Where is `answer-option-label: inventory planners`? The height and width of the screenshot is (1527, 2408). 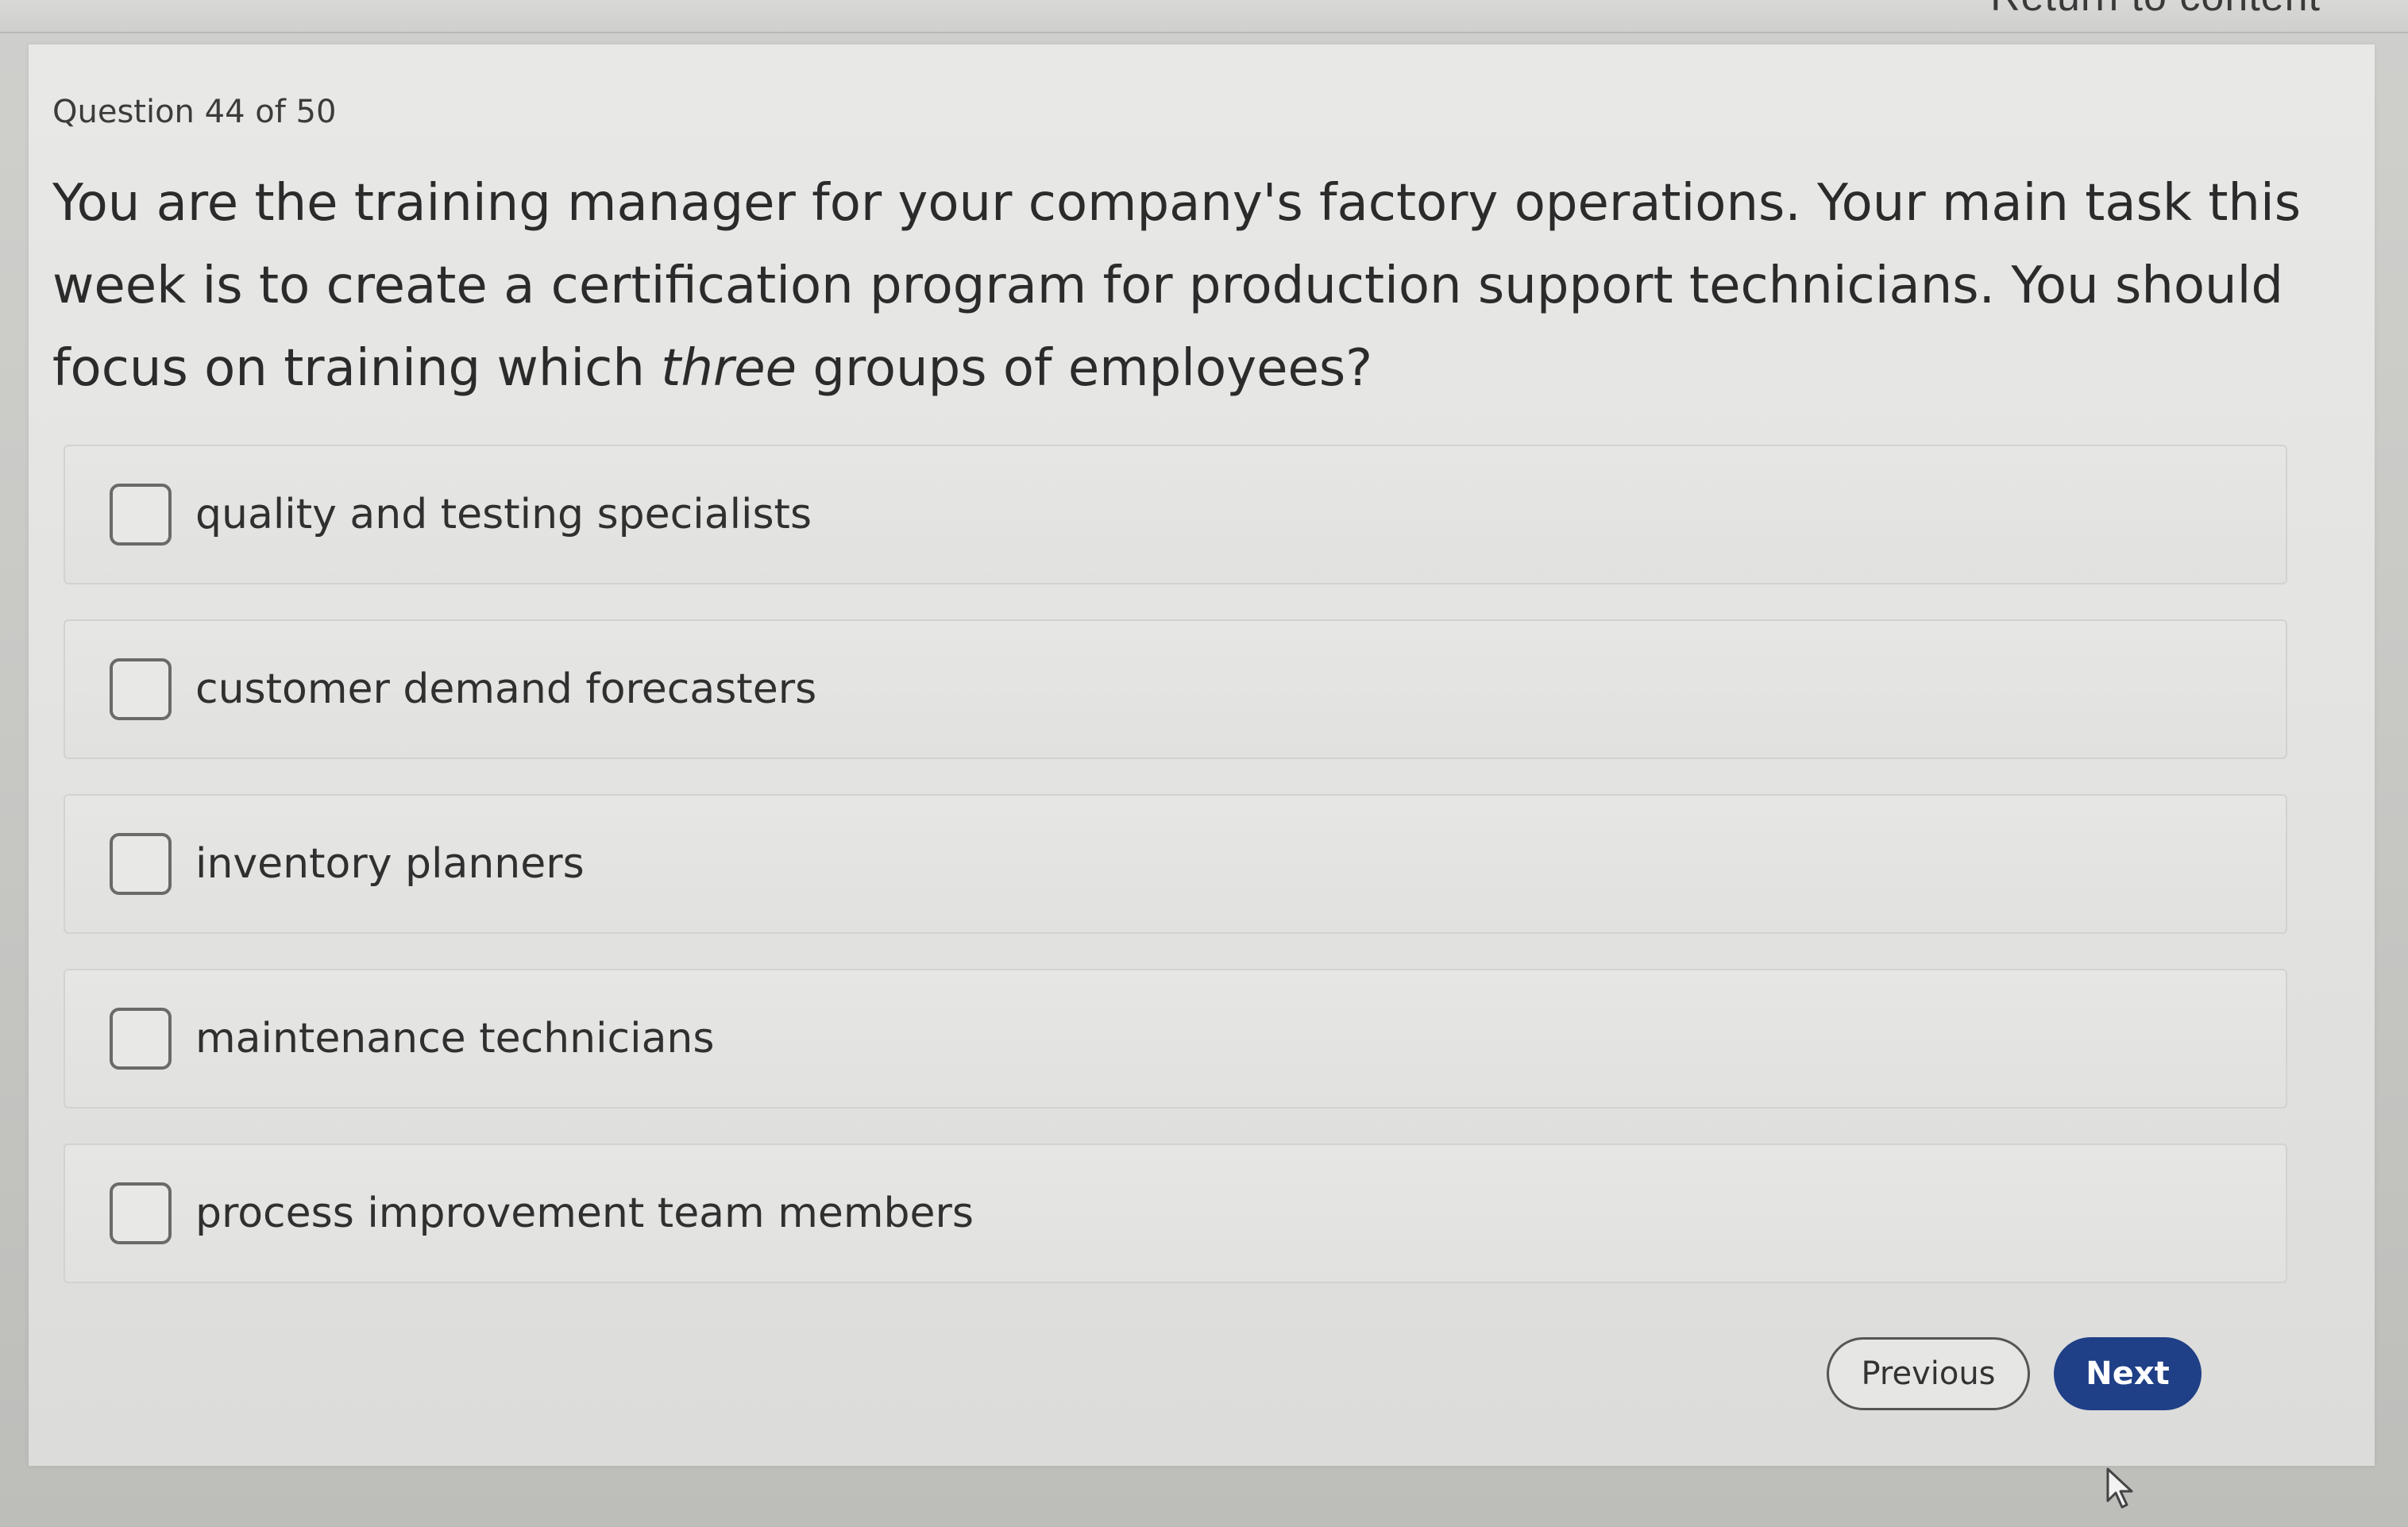 answer-option-label: inventory planners is located at coordinates (390, 864).